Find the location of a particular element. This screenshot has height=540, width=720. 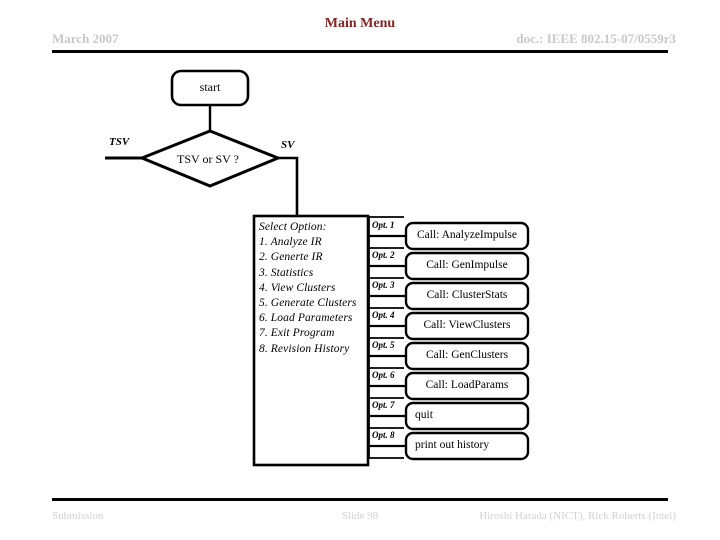

opt-tag-7: Opt. 7 is located at coordinates (383, 405).